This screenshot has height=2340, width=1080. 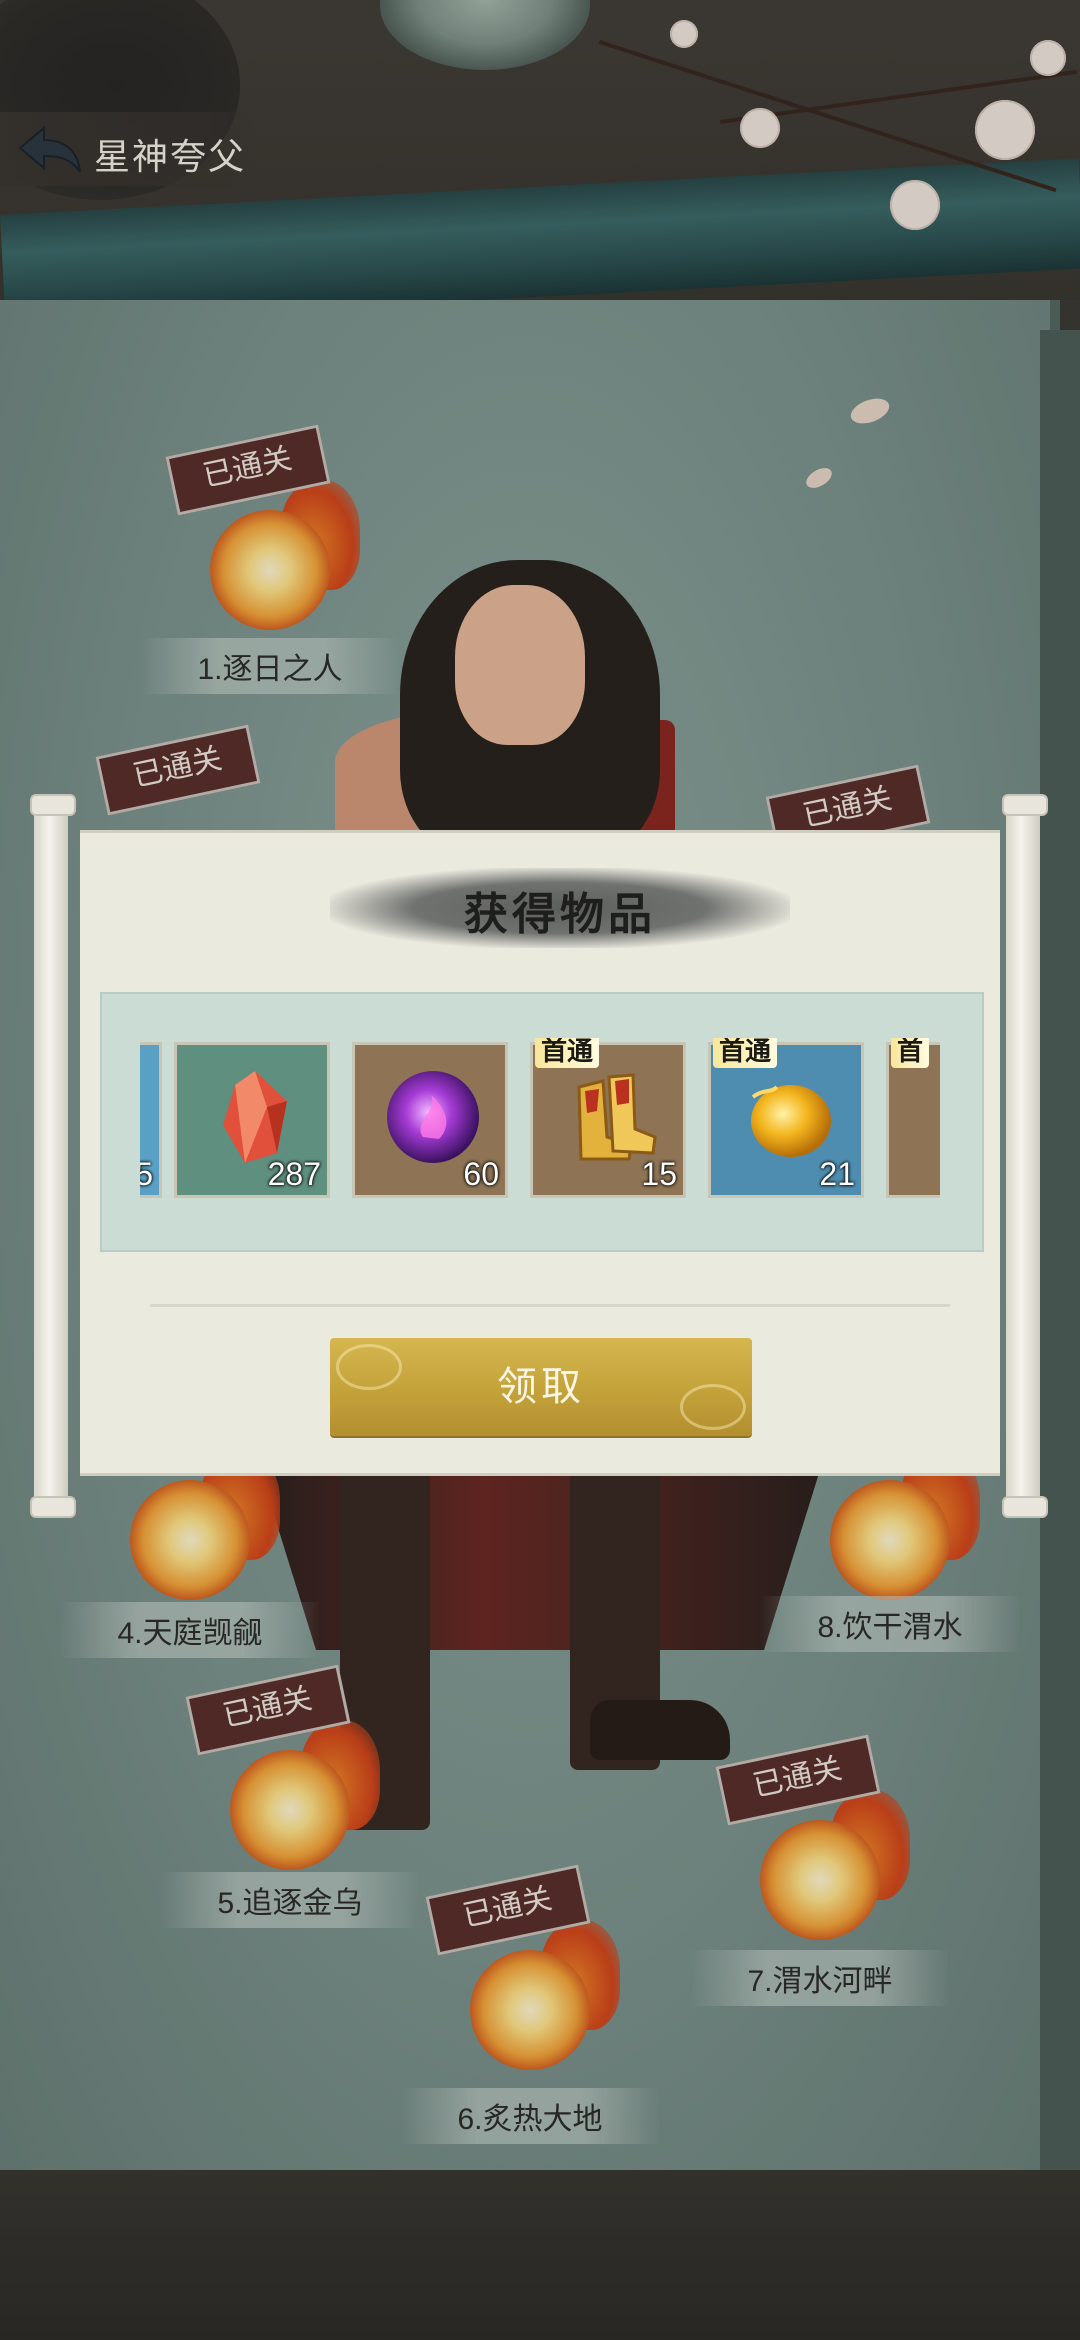 I want to click on claim-button-label: 领取, so click(x=541, y=1387).